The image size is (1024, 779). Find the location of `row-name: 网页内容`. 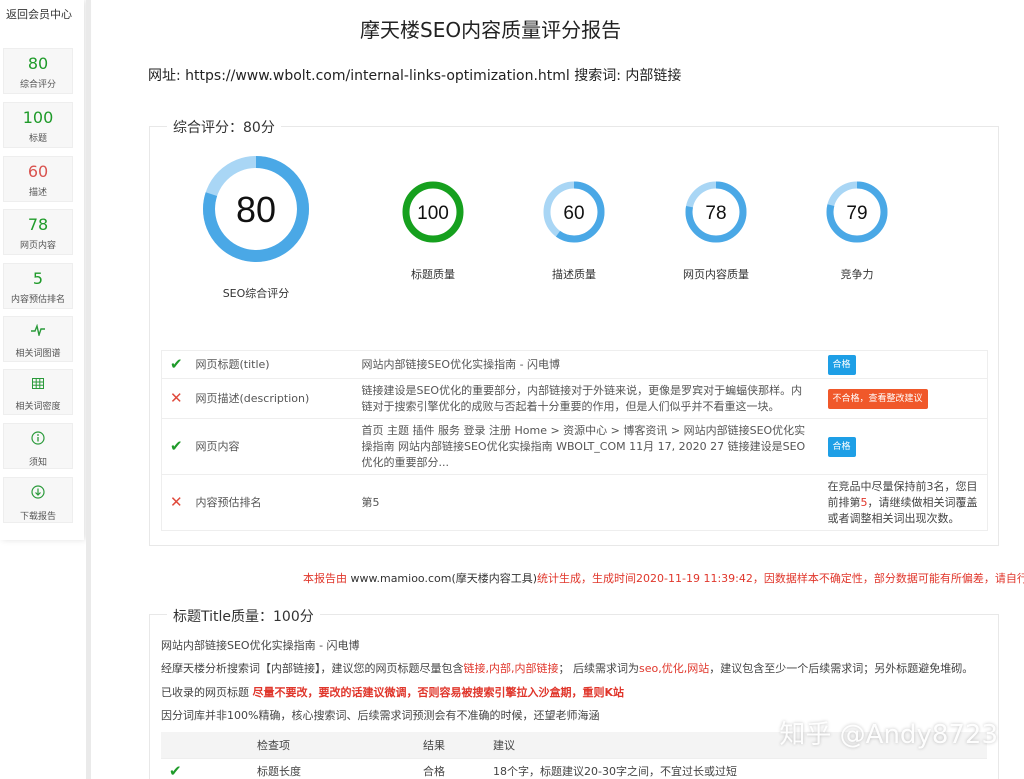

row-name: 网页内容 is located at coordinates (278, 446).